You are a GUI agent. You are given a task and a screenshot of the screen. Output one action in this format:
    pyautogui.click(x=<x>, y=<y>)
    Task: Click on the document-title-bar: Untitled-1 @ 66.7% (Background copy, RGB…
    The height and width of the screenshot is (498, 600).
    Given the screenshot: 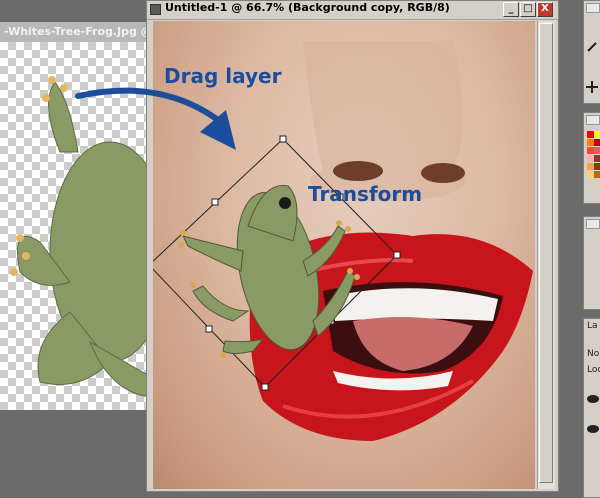 What is the action you would take?
    pyautogui.click(x=352, y=10)
    